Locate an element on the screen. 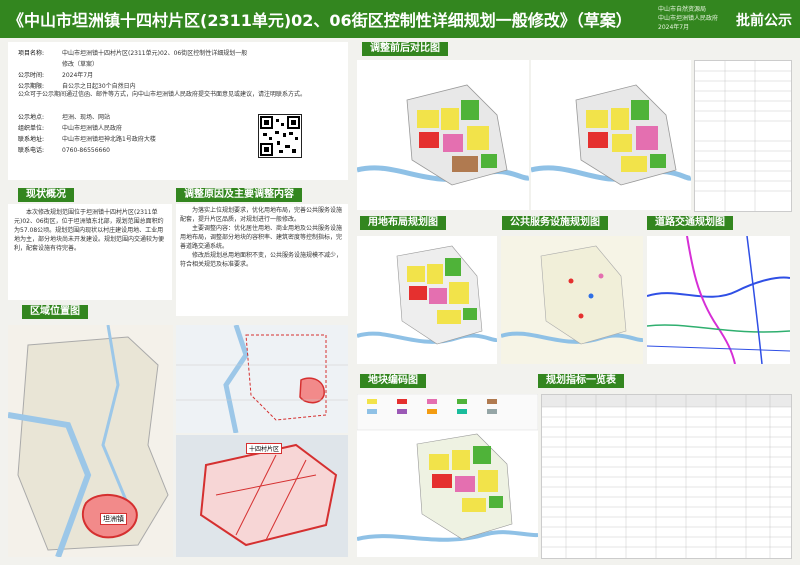  contact-value: 0760-86556660 is located at coordinates (86, 150).